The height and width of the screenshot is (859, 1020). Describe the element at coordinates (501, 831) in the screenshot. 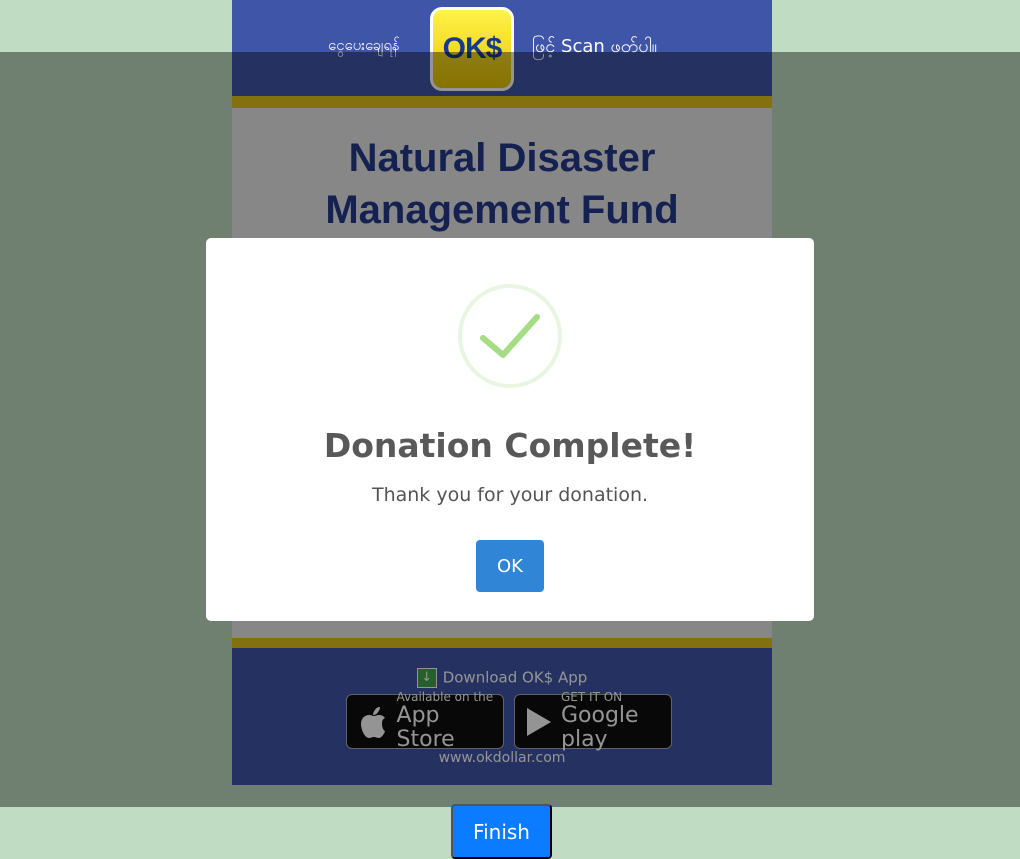

I see `finish-button: Finish` at that location.